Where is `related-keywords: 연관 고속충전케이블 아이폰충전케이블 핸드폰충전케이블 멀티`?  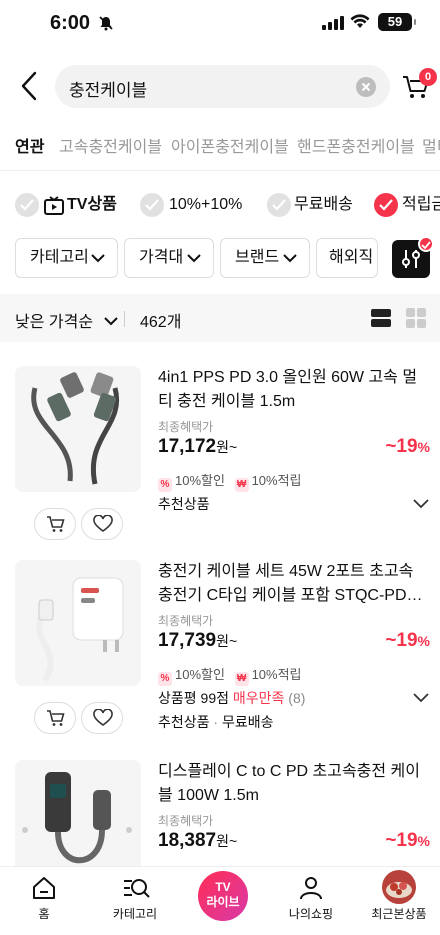
related-keywords: 연관 고속충전케이블 아이폰충전케이블 핸드폰충전케이블 멀티 is located at coordinates (220, 145).